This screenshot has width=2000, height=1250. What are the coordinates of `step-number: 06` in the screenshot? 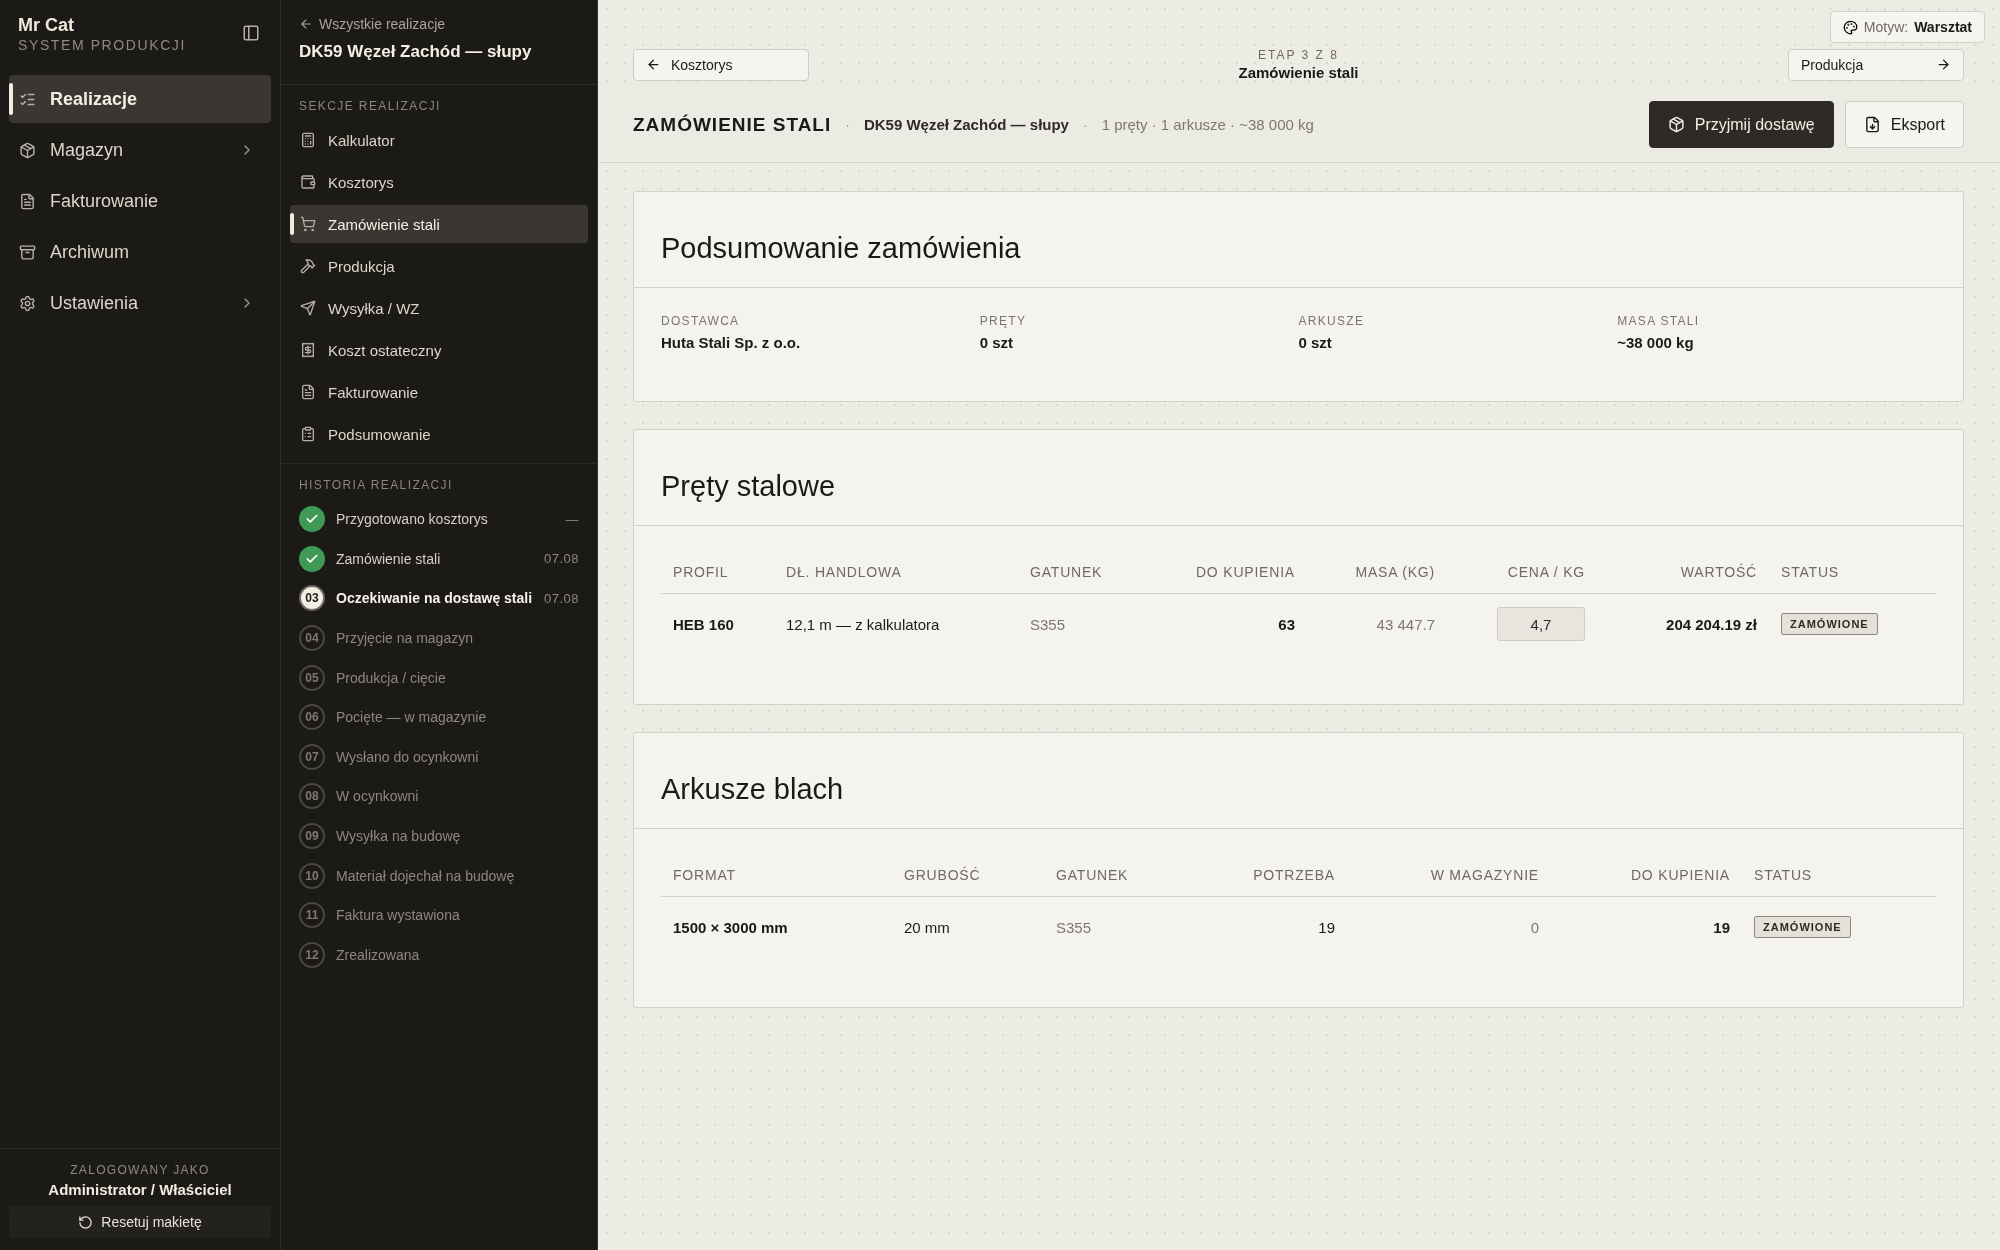 It's located at (312, 717).